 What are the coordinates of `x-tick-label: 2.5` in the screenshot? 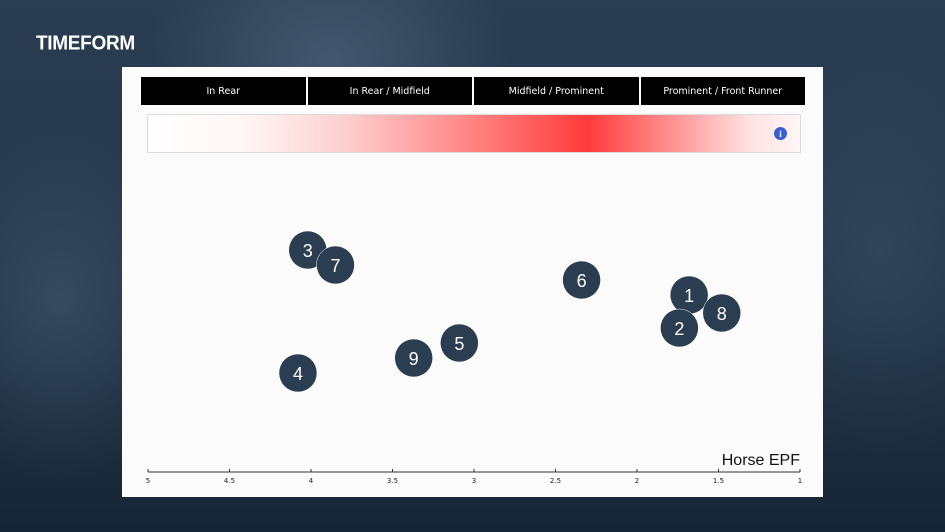 It's located at (555, 481).